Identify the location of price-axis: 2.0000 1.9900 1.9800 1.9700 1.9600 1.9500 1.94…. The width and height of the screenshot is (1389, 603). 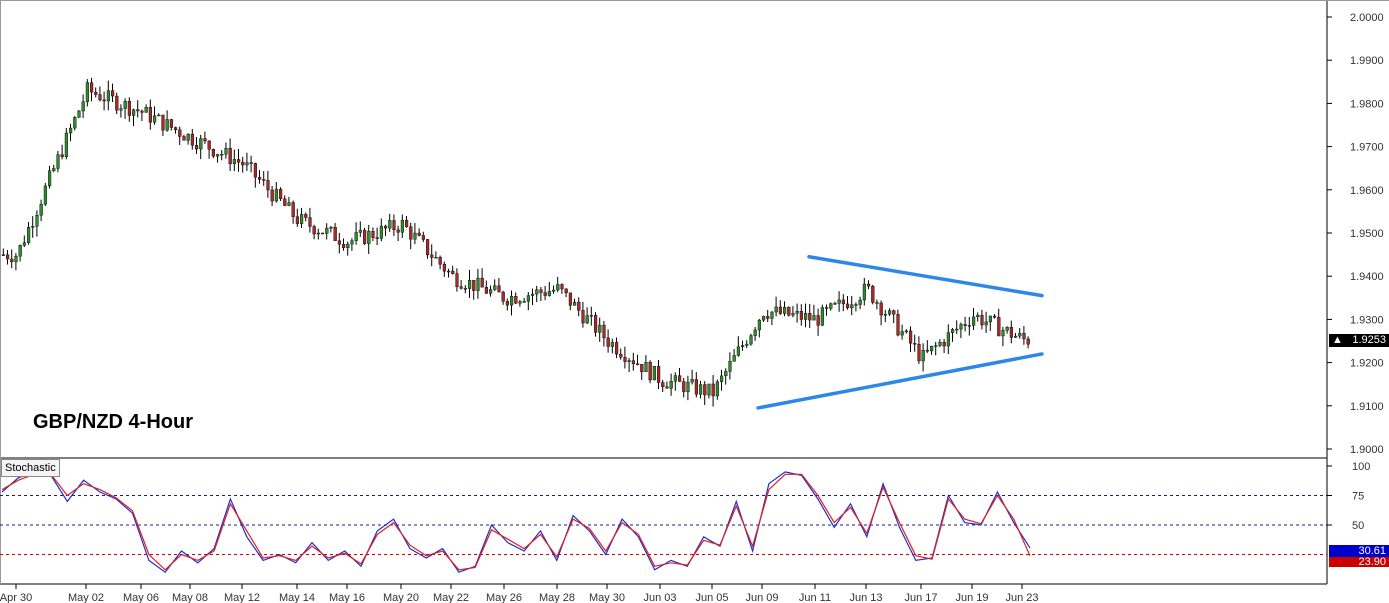
(1355, 234).